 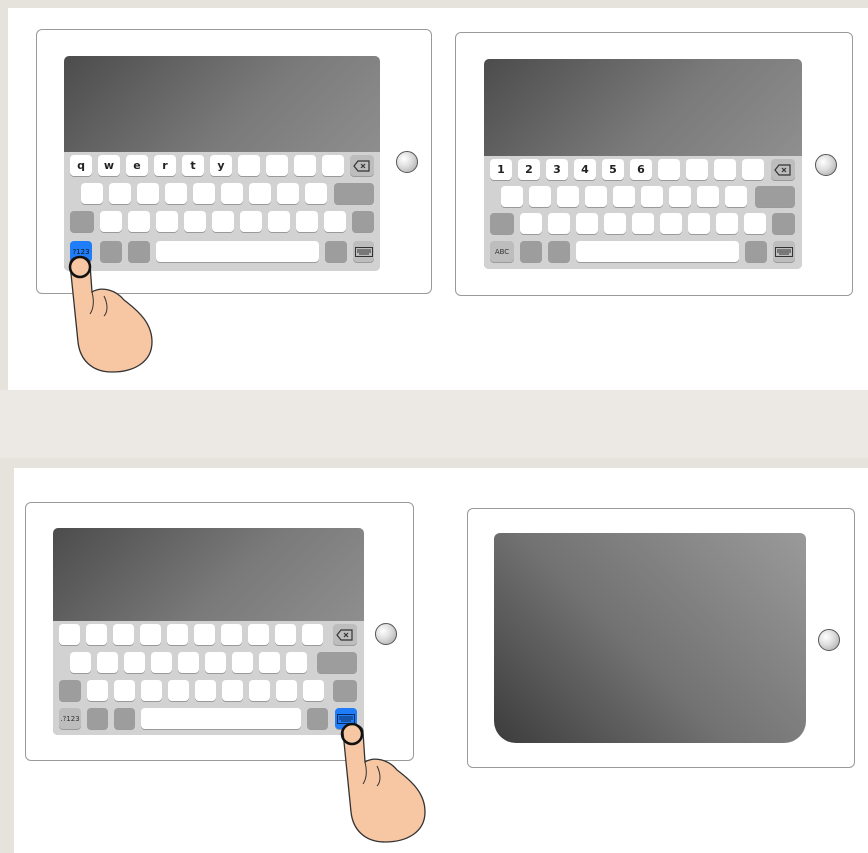 What do you see at coordinates (585, 169) in the screenshot?
I see `key-4: 4` at bounding box center [585, 169].